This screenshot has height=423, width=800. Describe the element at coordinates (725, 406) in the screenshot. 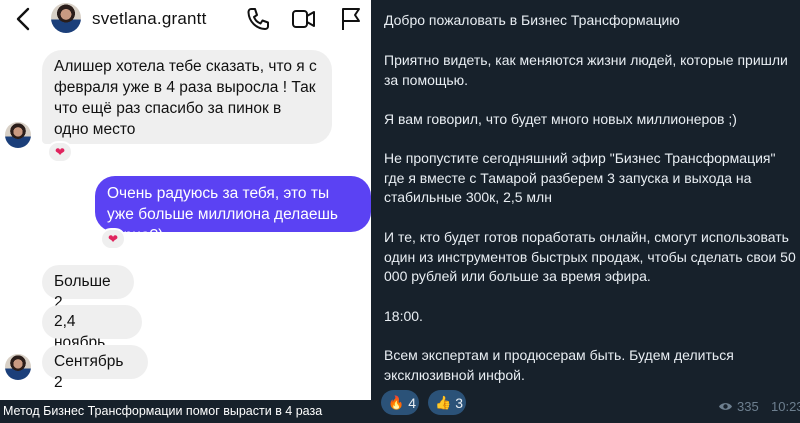

I see `eye-icon` at that location.